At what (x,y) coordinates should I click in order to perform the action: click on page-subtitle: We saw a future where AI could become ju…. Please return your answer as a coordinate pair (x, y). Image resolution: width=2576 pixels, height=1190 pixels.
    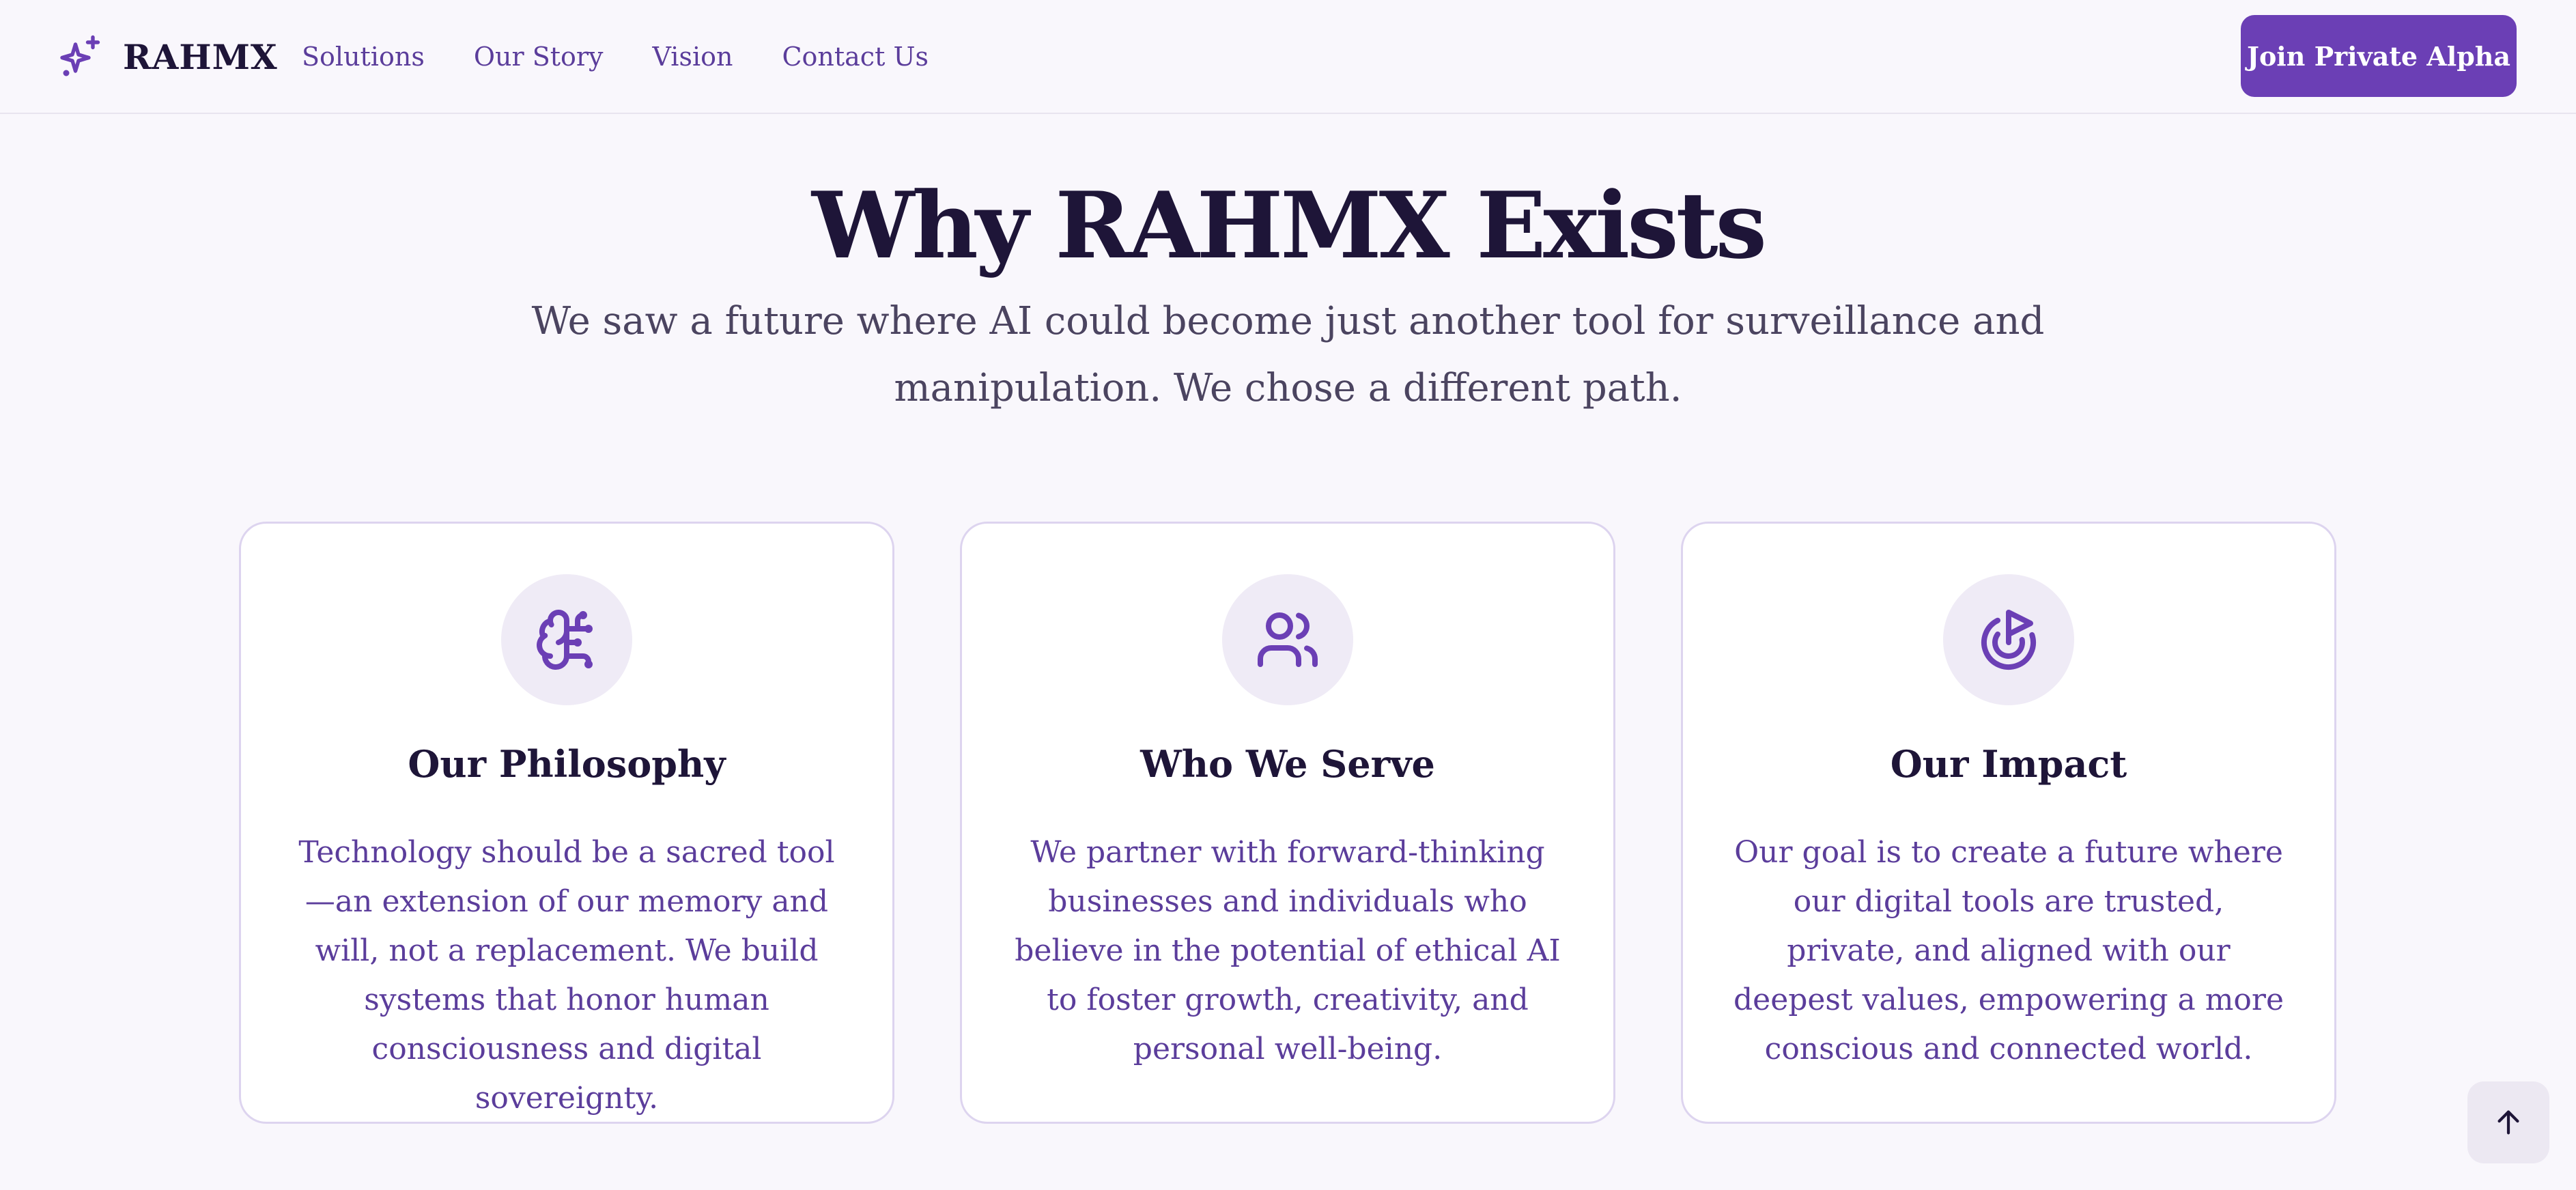
    Looking at the image, I should click on (1288, 355).